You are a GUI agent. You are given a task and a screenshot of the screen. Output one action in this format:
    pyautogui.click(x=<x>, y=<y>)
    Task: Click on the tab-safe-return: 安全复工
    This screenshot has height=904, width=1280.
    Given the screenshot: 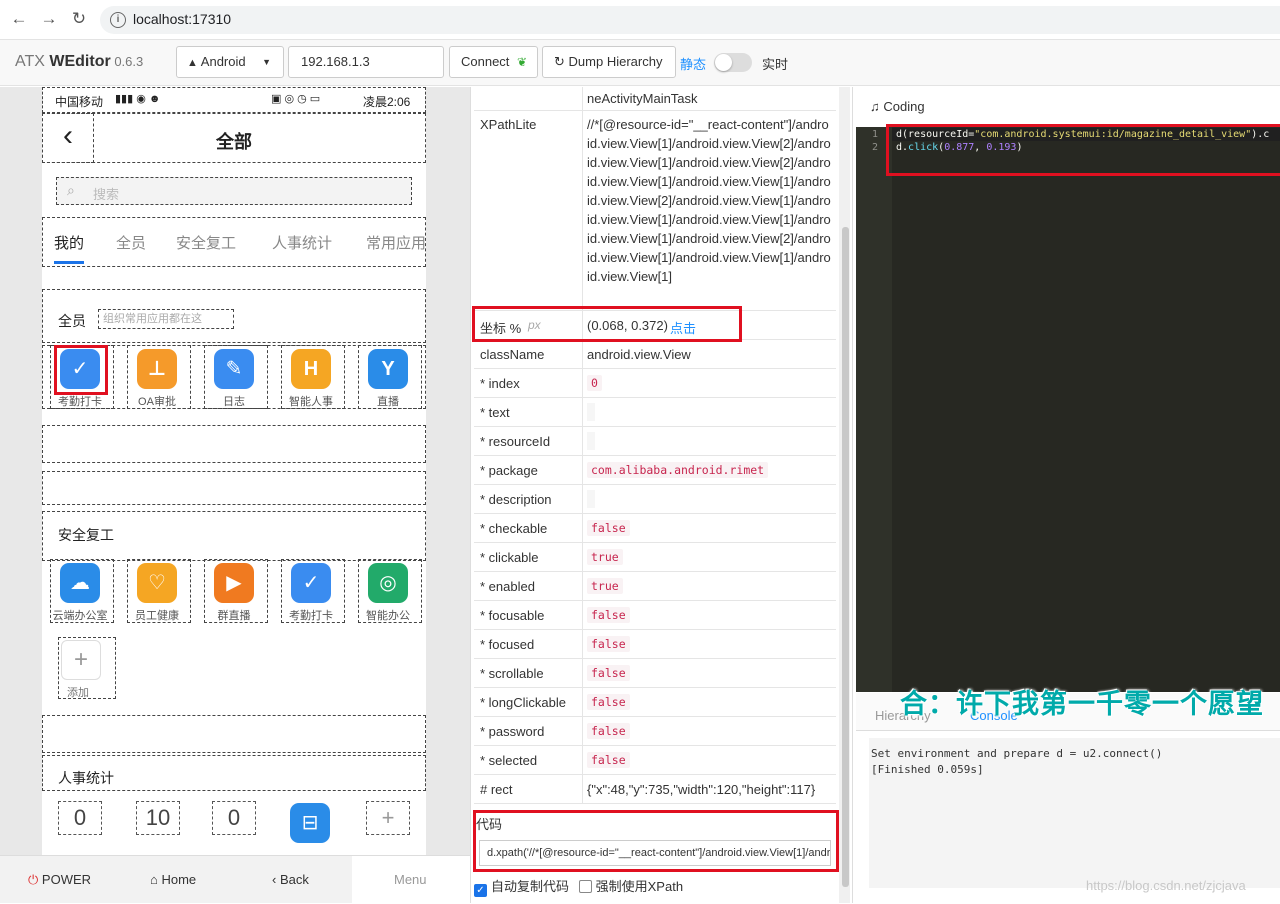 What is the action you would take?
    pyautogui.click(x=206, y=242)
    